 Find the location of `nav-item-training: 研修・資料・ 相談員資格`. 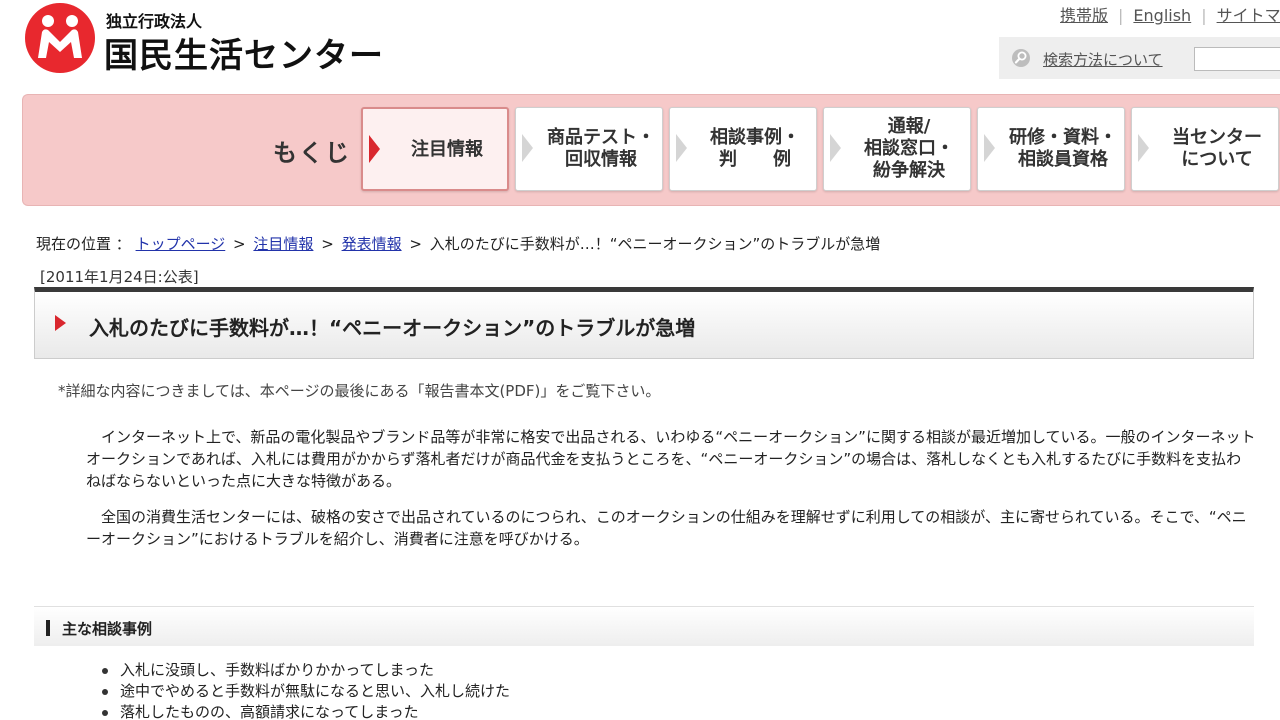

nav-item-training: 研修・資料・ 相談員資格 is located at coordinates (1051, 149).